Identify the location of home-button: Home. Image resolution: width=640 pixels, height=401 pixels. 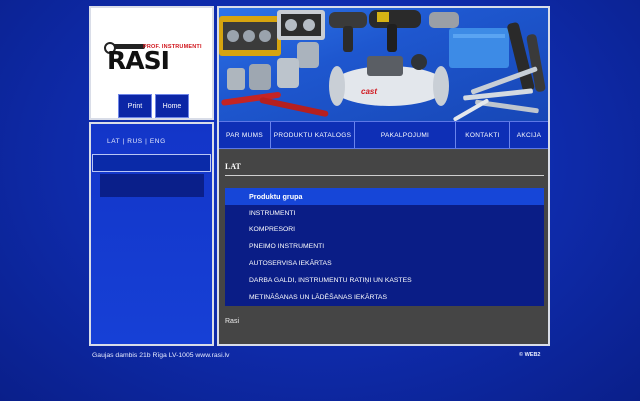
(172, 106).